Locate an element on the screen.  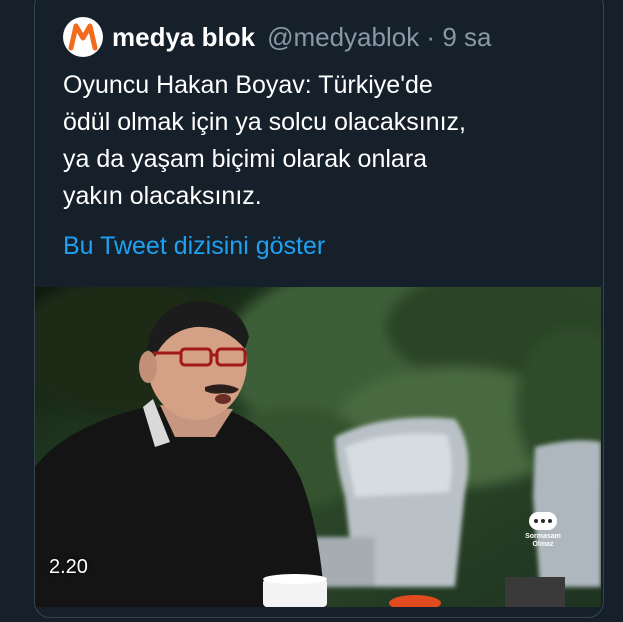
medya-blok-logo-icon is located at coordinates (83, 37).